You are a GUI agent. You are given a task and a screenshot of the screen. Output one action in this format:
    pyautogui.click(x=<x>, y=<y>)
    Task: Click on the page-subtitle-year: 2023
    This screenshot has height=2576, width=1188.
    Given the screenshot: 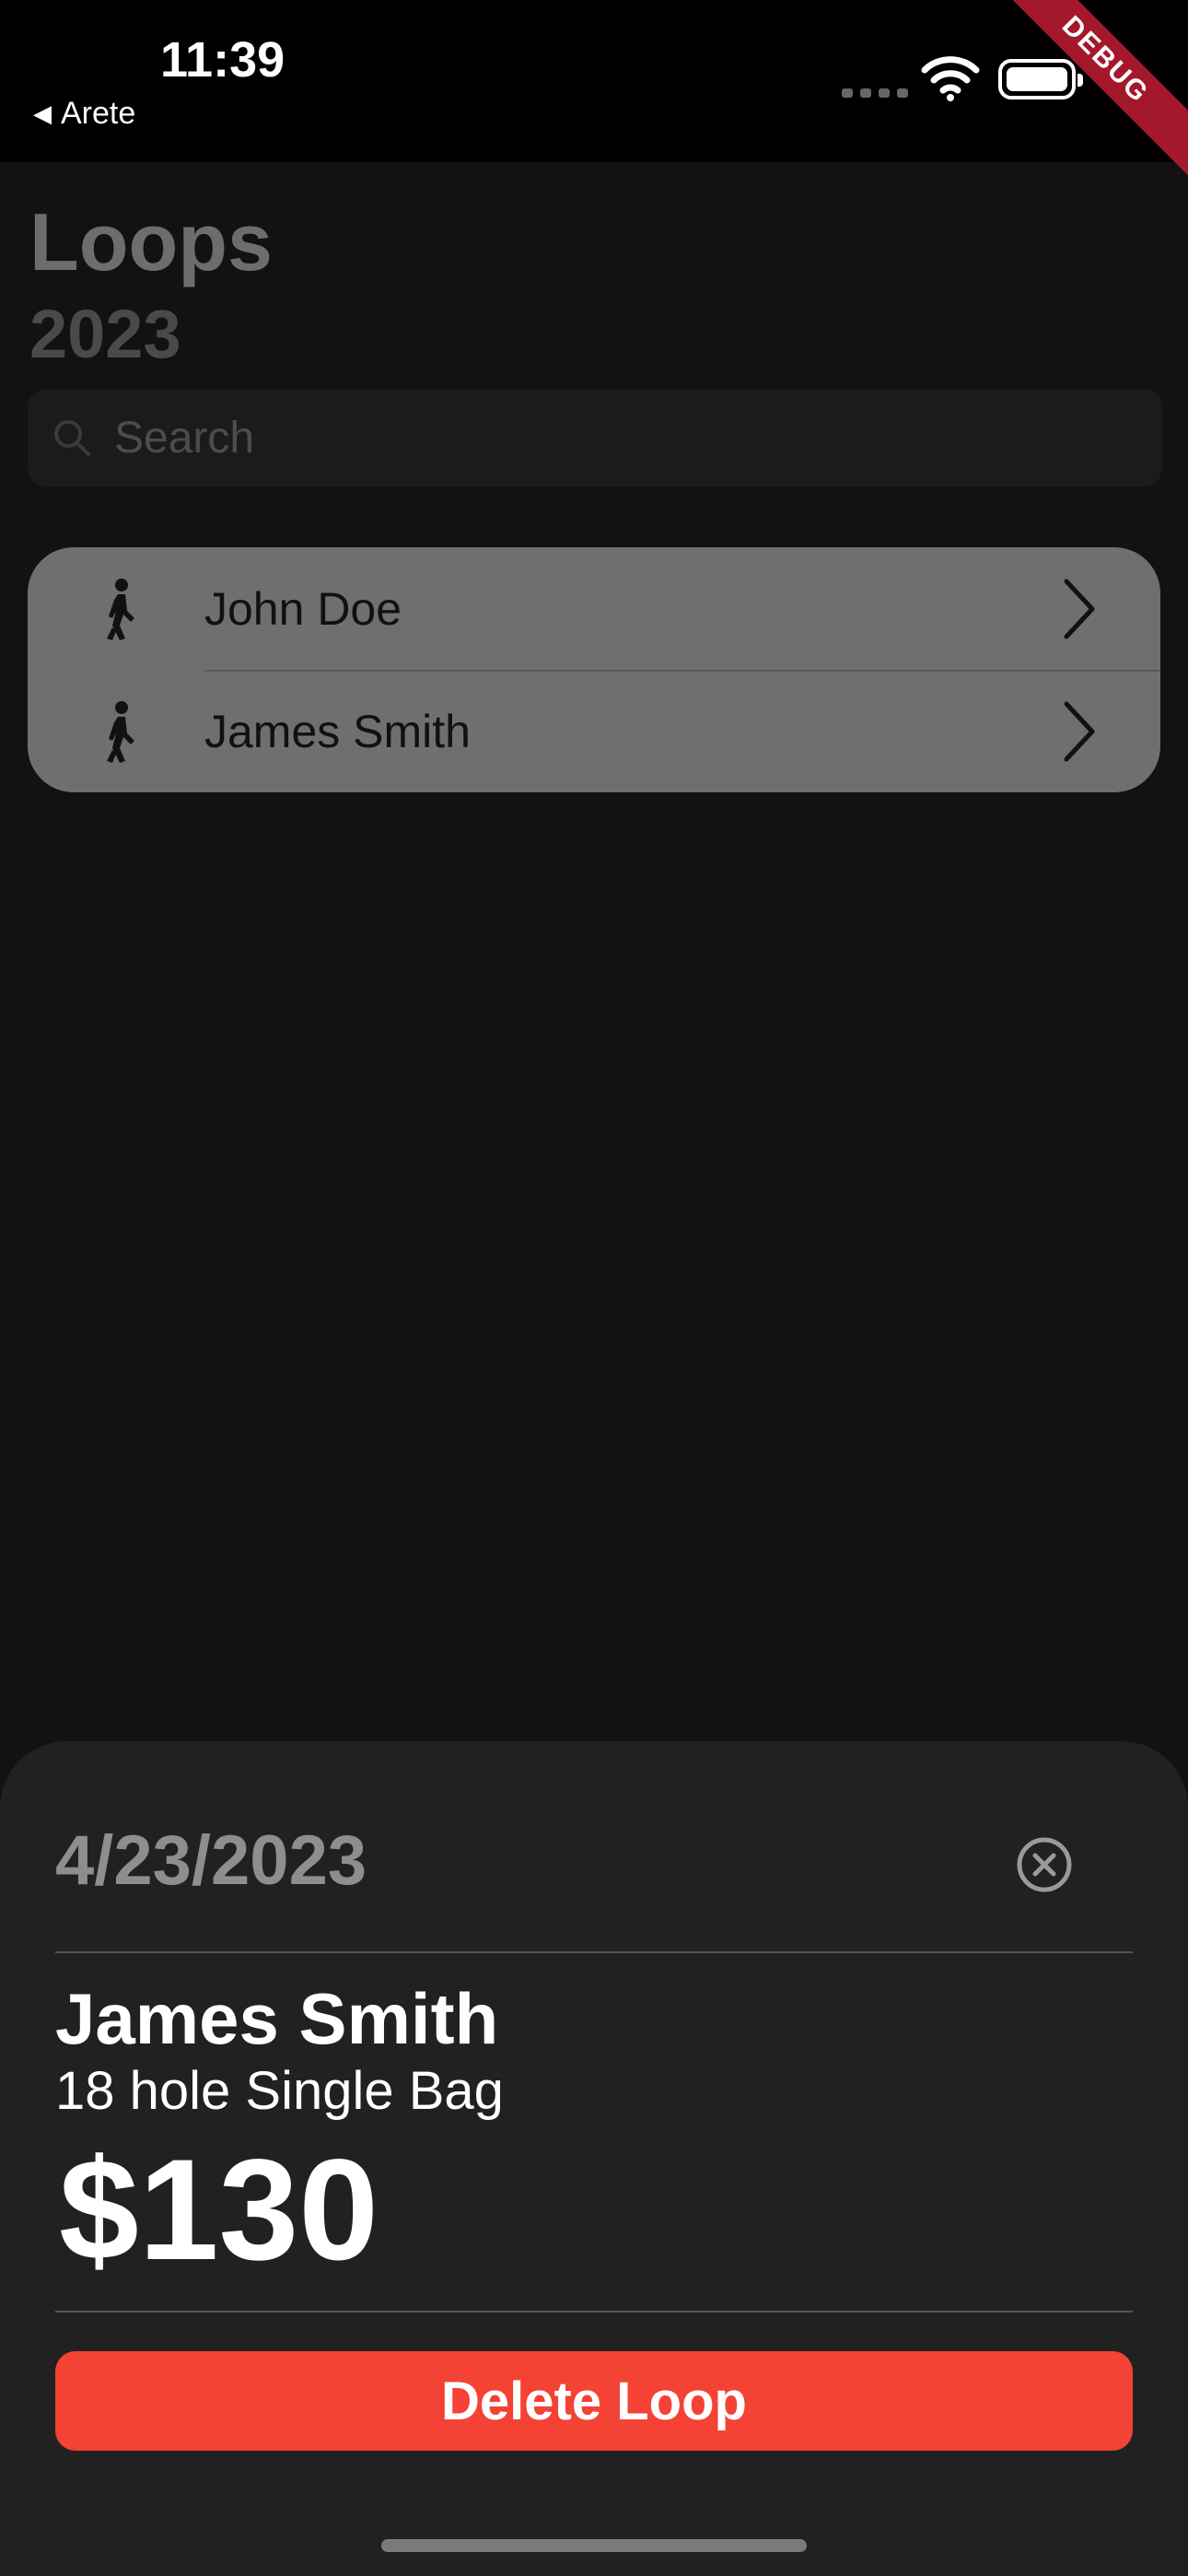 What is the action you would take?
    pyautogui.click(x=105, y=334)
    